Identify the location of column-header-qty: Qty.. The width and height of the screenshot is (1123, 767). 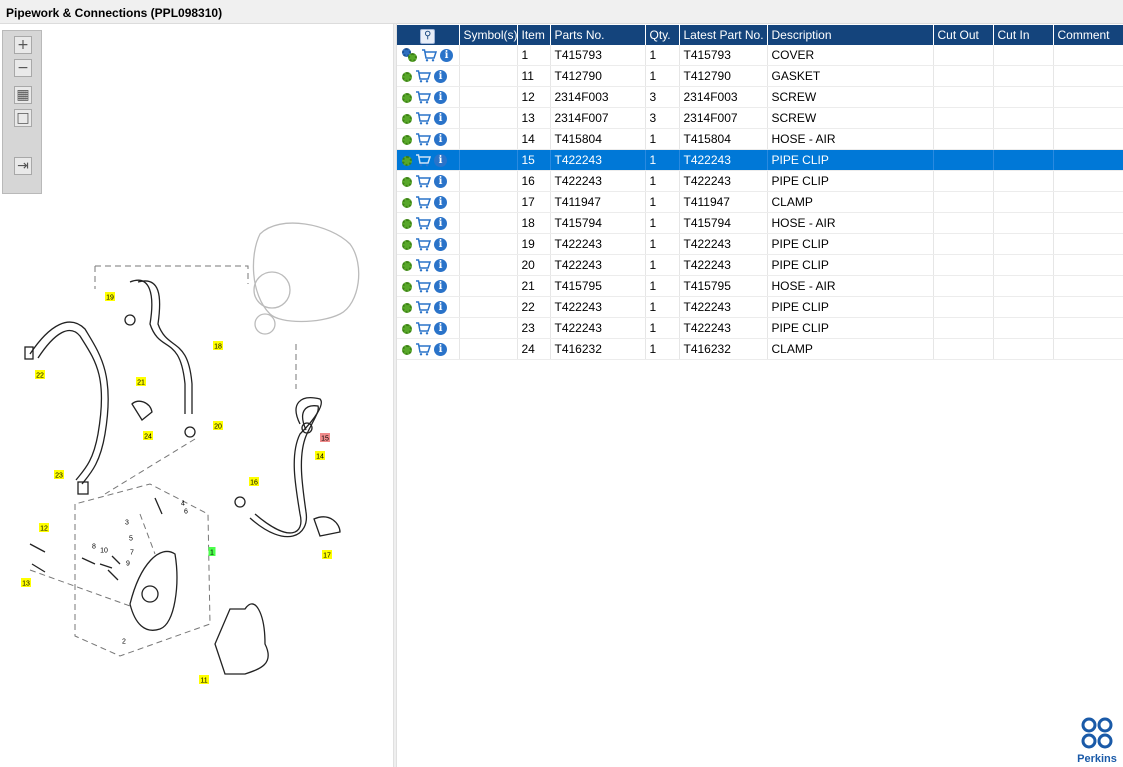
(662, 35).